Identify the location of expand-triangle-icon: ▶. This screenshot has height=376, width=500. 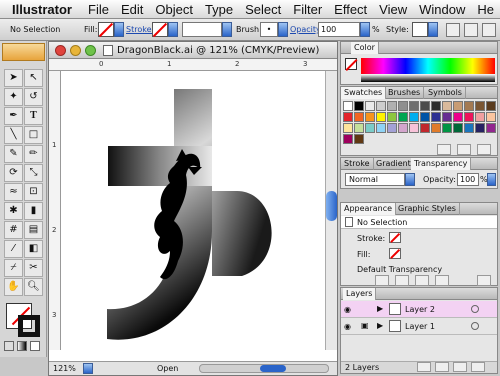
(380, 325).